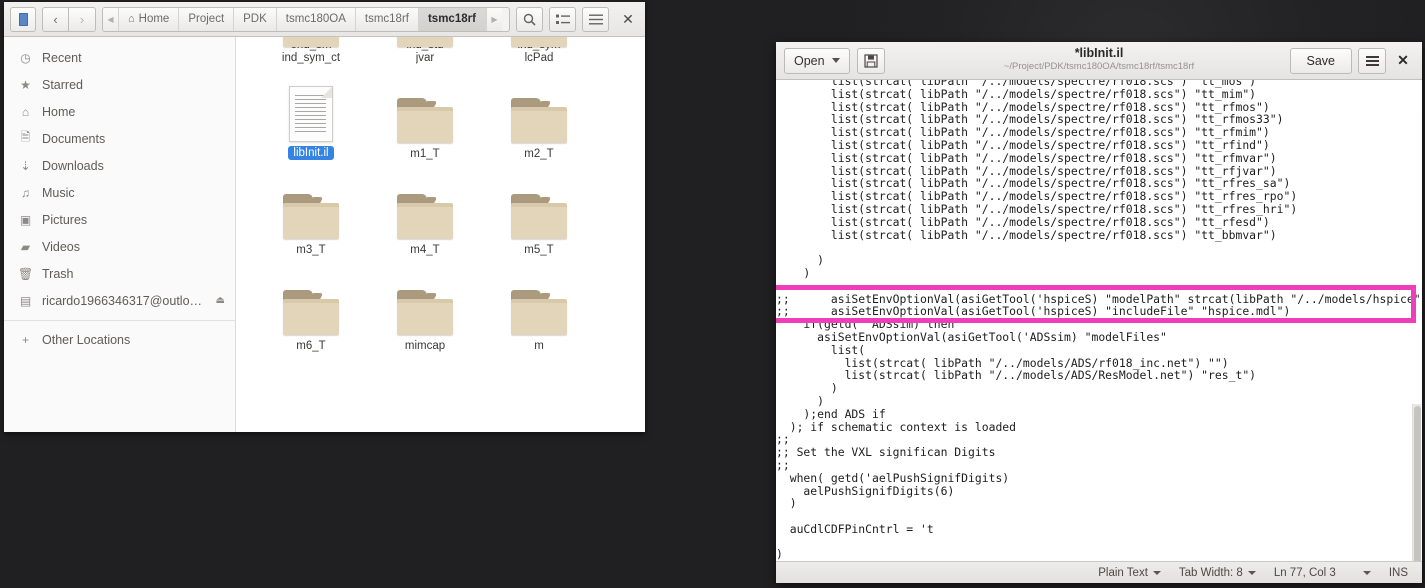  What do you see at coordinates (119, 219) in the screenshot?
I see `sidebar-item-pictures: ▣ Pictures` at bounding box center [119, 219].